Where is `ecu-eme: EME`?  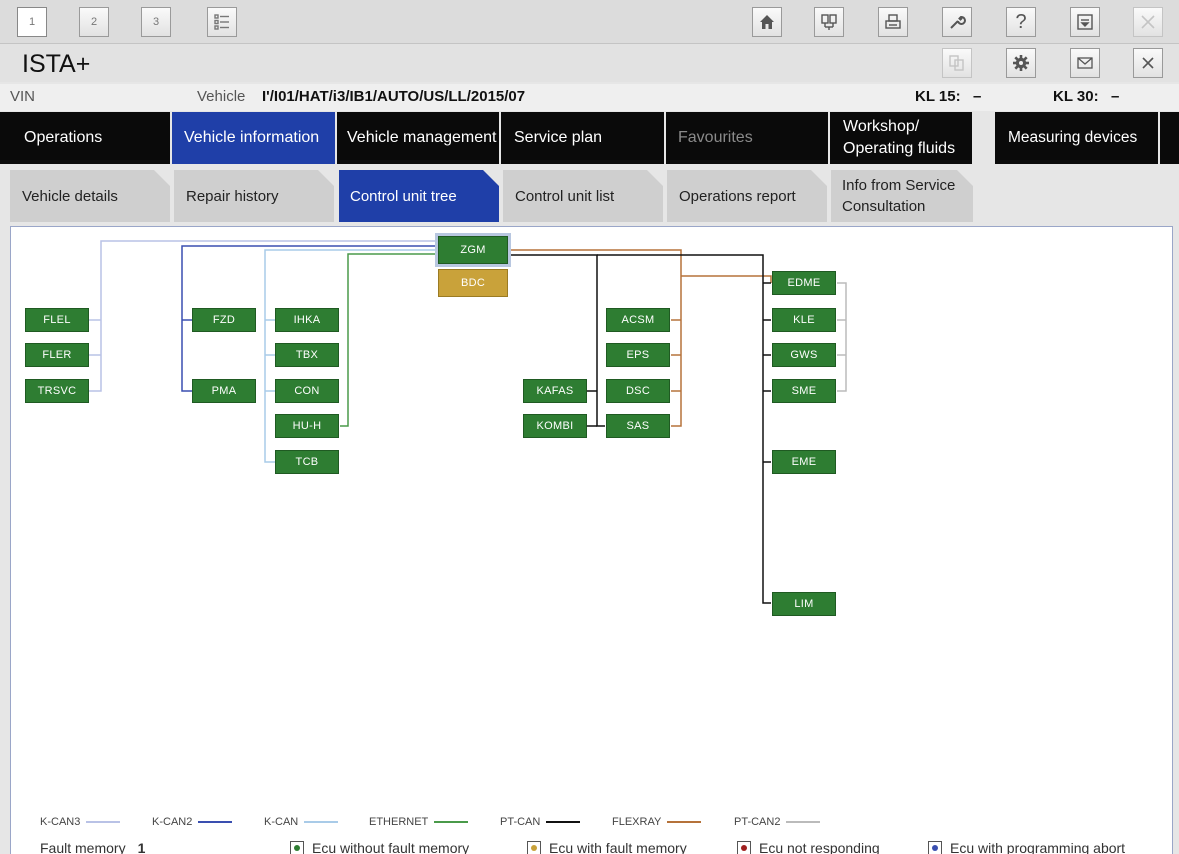
ecu-eme: EME is located at coordinates (804, 462).